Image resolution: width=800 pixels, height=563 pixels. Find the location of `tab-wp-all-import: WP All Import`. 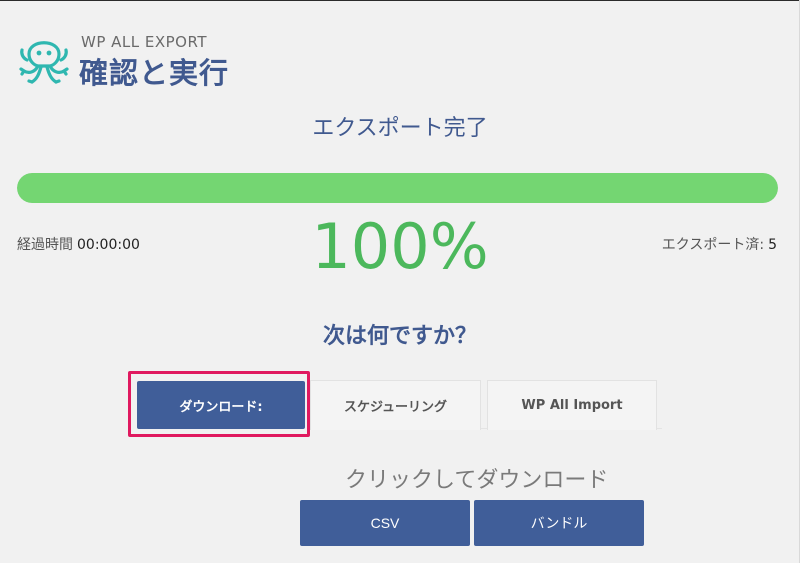

tab-wp-all-import: WP All Import is located at coordinates (572, 405).